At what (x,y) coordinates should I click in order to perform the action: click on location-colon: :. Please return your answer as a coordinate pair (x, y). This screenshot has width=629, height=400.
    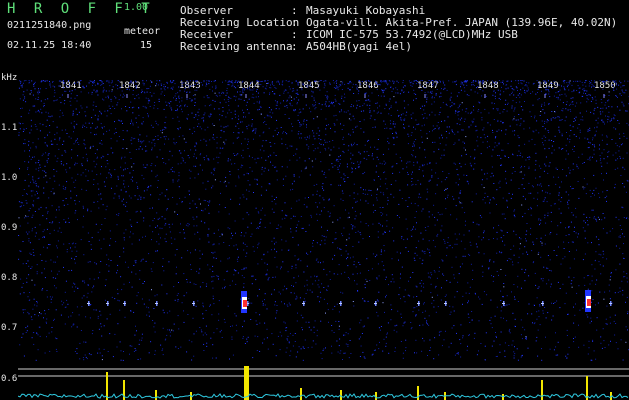
    Looking at the image, I should click on (294, 22).